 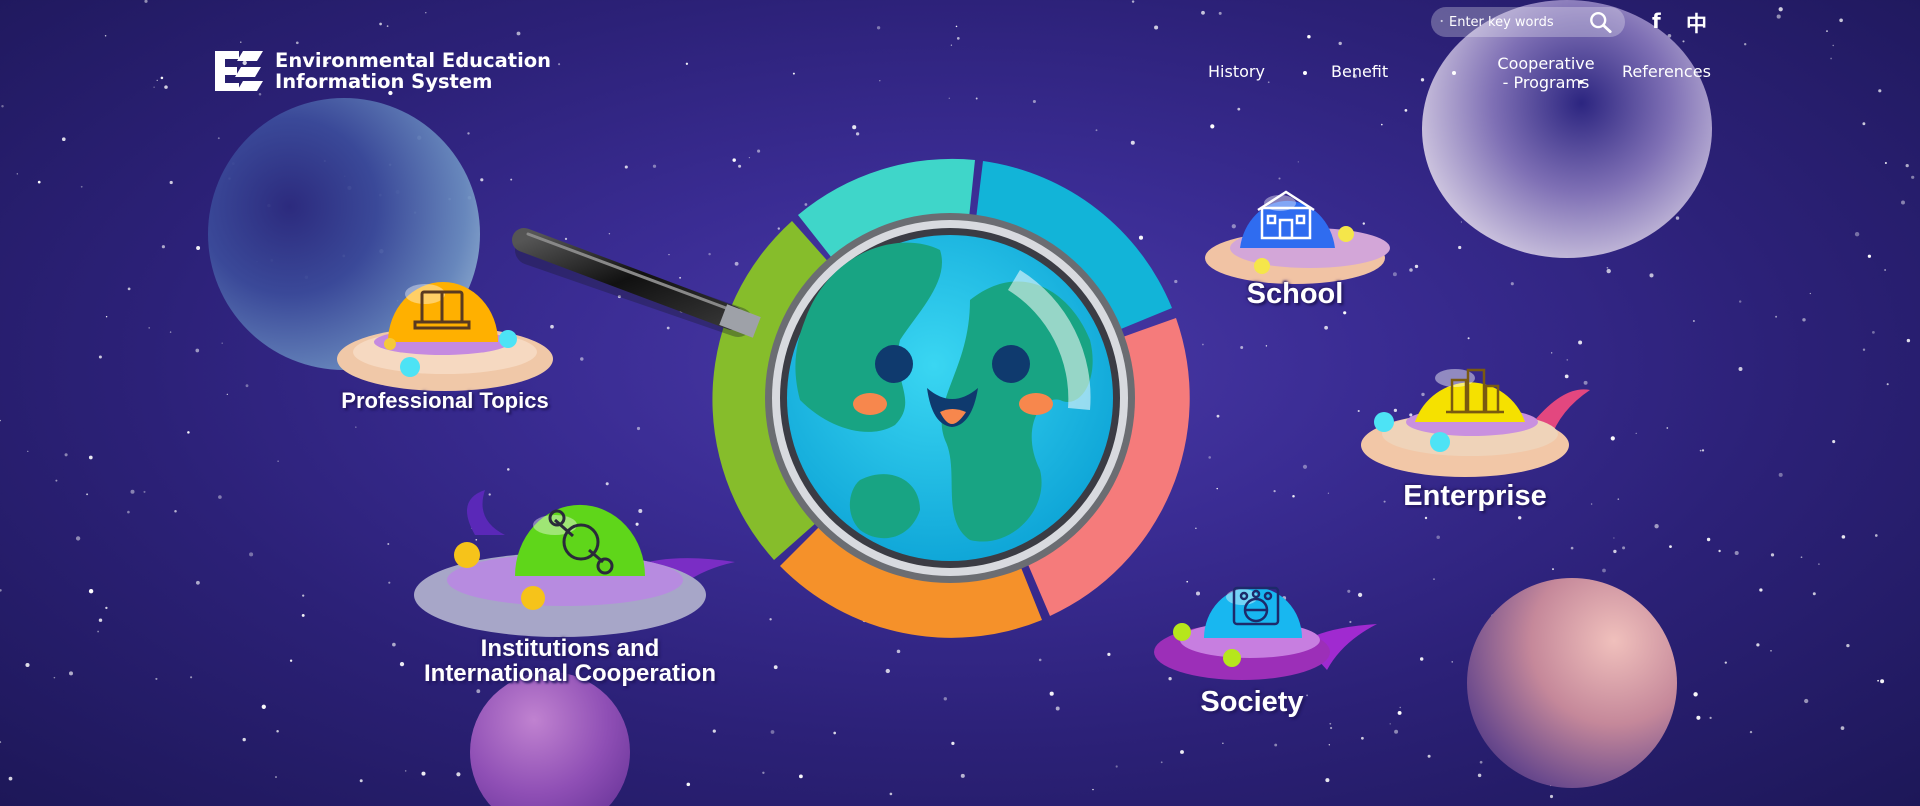 What do you see at coordinates (1359, 71) in the screenshot?
I see `nav-benefit: Benefit` at bounding box center [1359, 71].